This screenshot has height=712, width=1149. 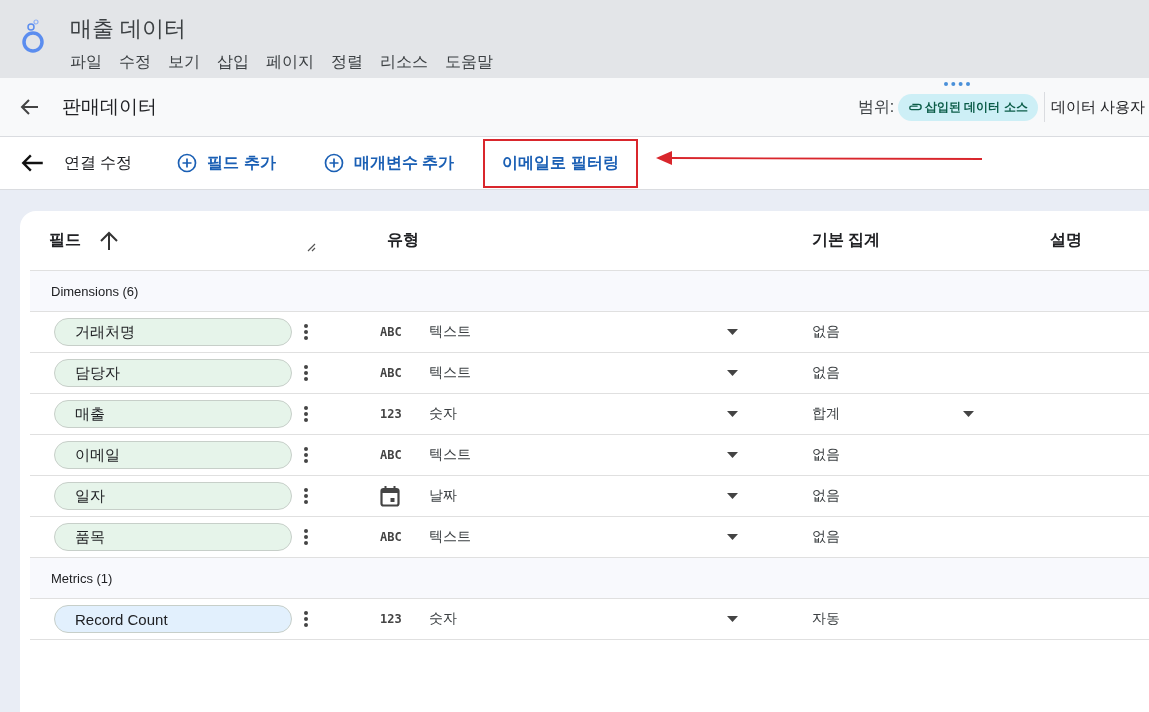 I want to click on column-header: 설명, so click(x=1066, y=240).